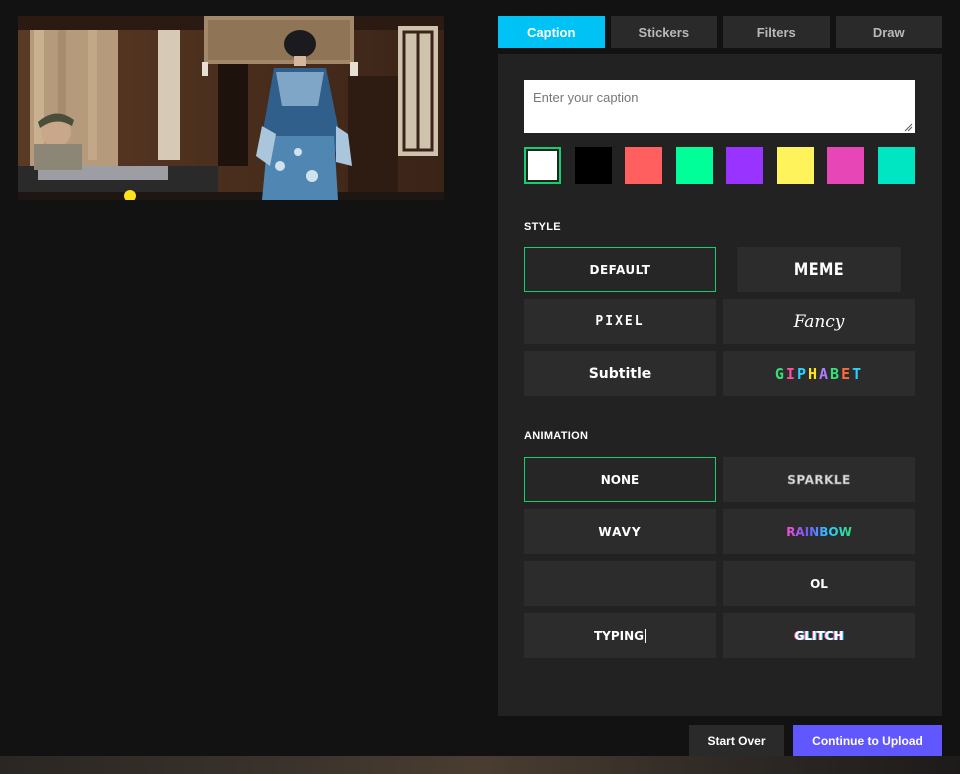  Describe the element at coordinates (867, 741) in the screenshot. I see `continue-to-upload-button: Continue to Upload` at that location.